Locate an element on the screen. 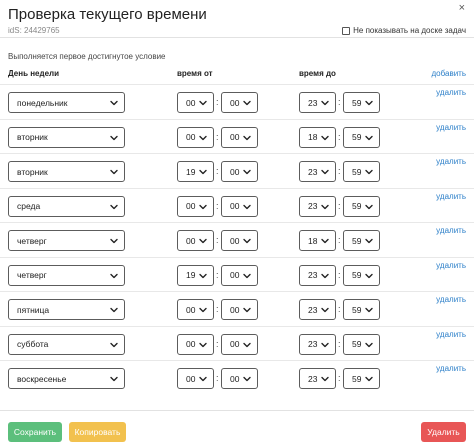  save-button: Сохранить is located at coordinates (35, 432).